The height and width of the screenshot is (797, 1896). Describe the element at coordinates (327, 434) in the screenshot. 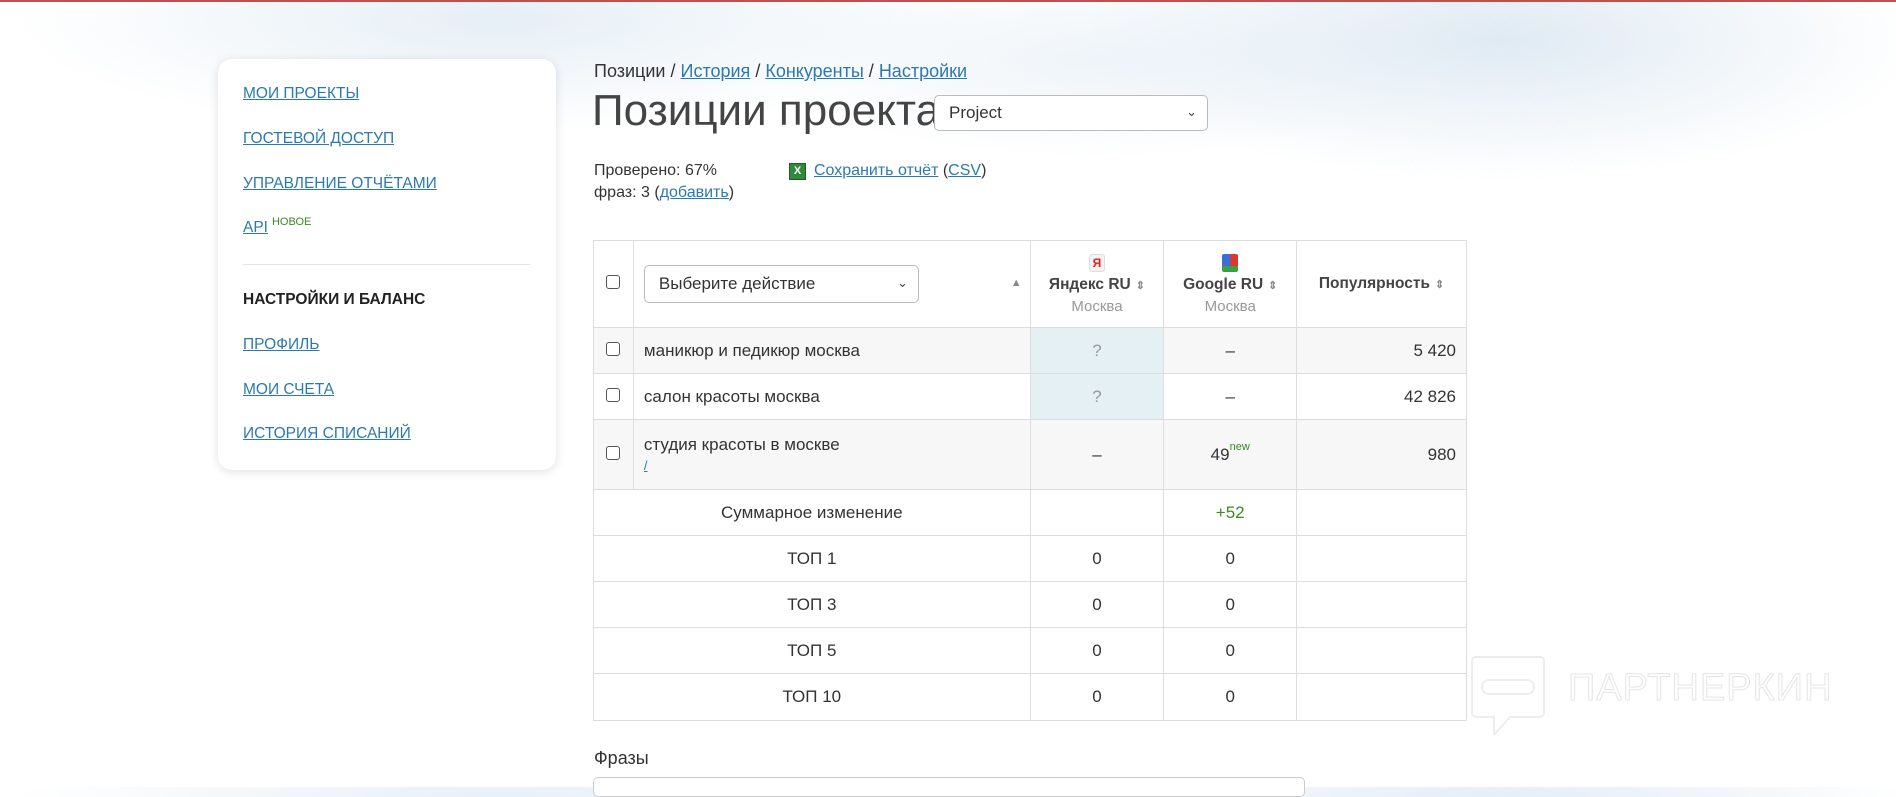

I see `sidebar-item-charges-history: История списаний` at that location.